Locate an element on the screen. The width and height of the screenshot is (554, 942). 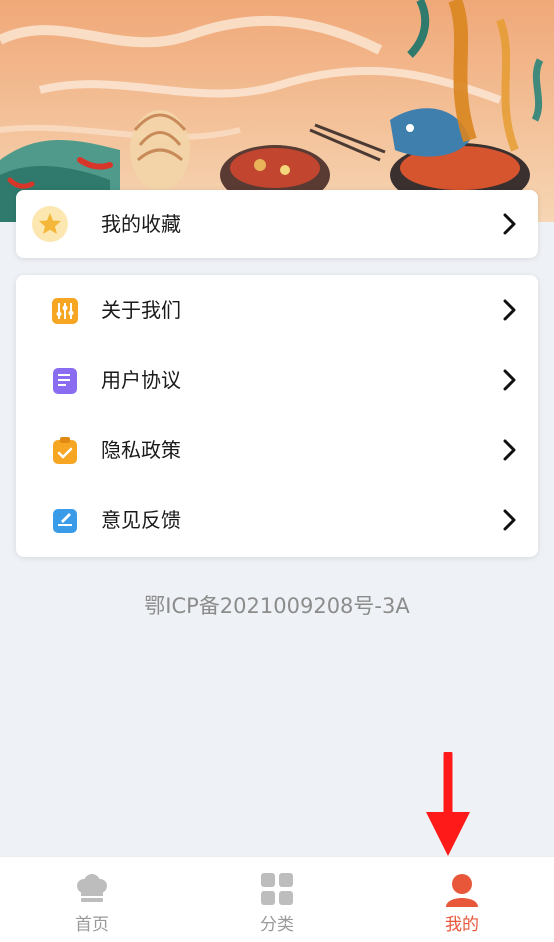
tab-label: 我的 is located at coordinates (462, 925).